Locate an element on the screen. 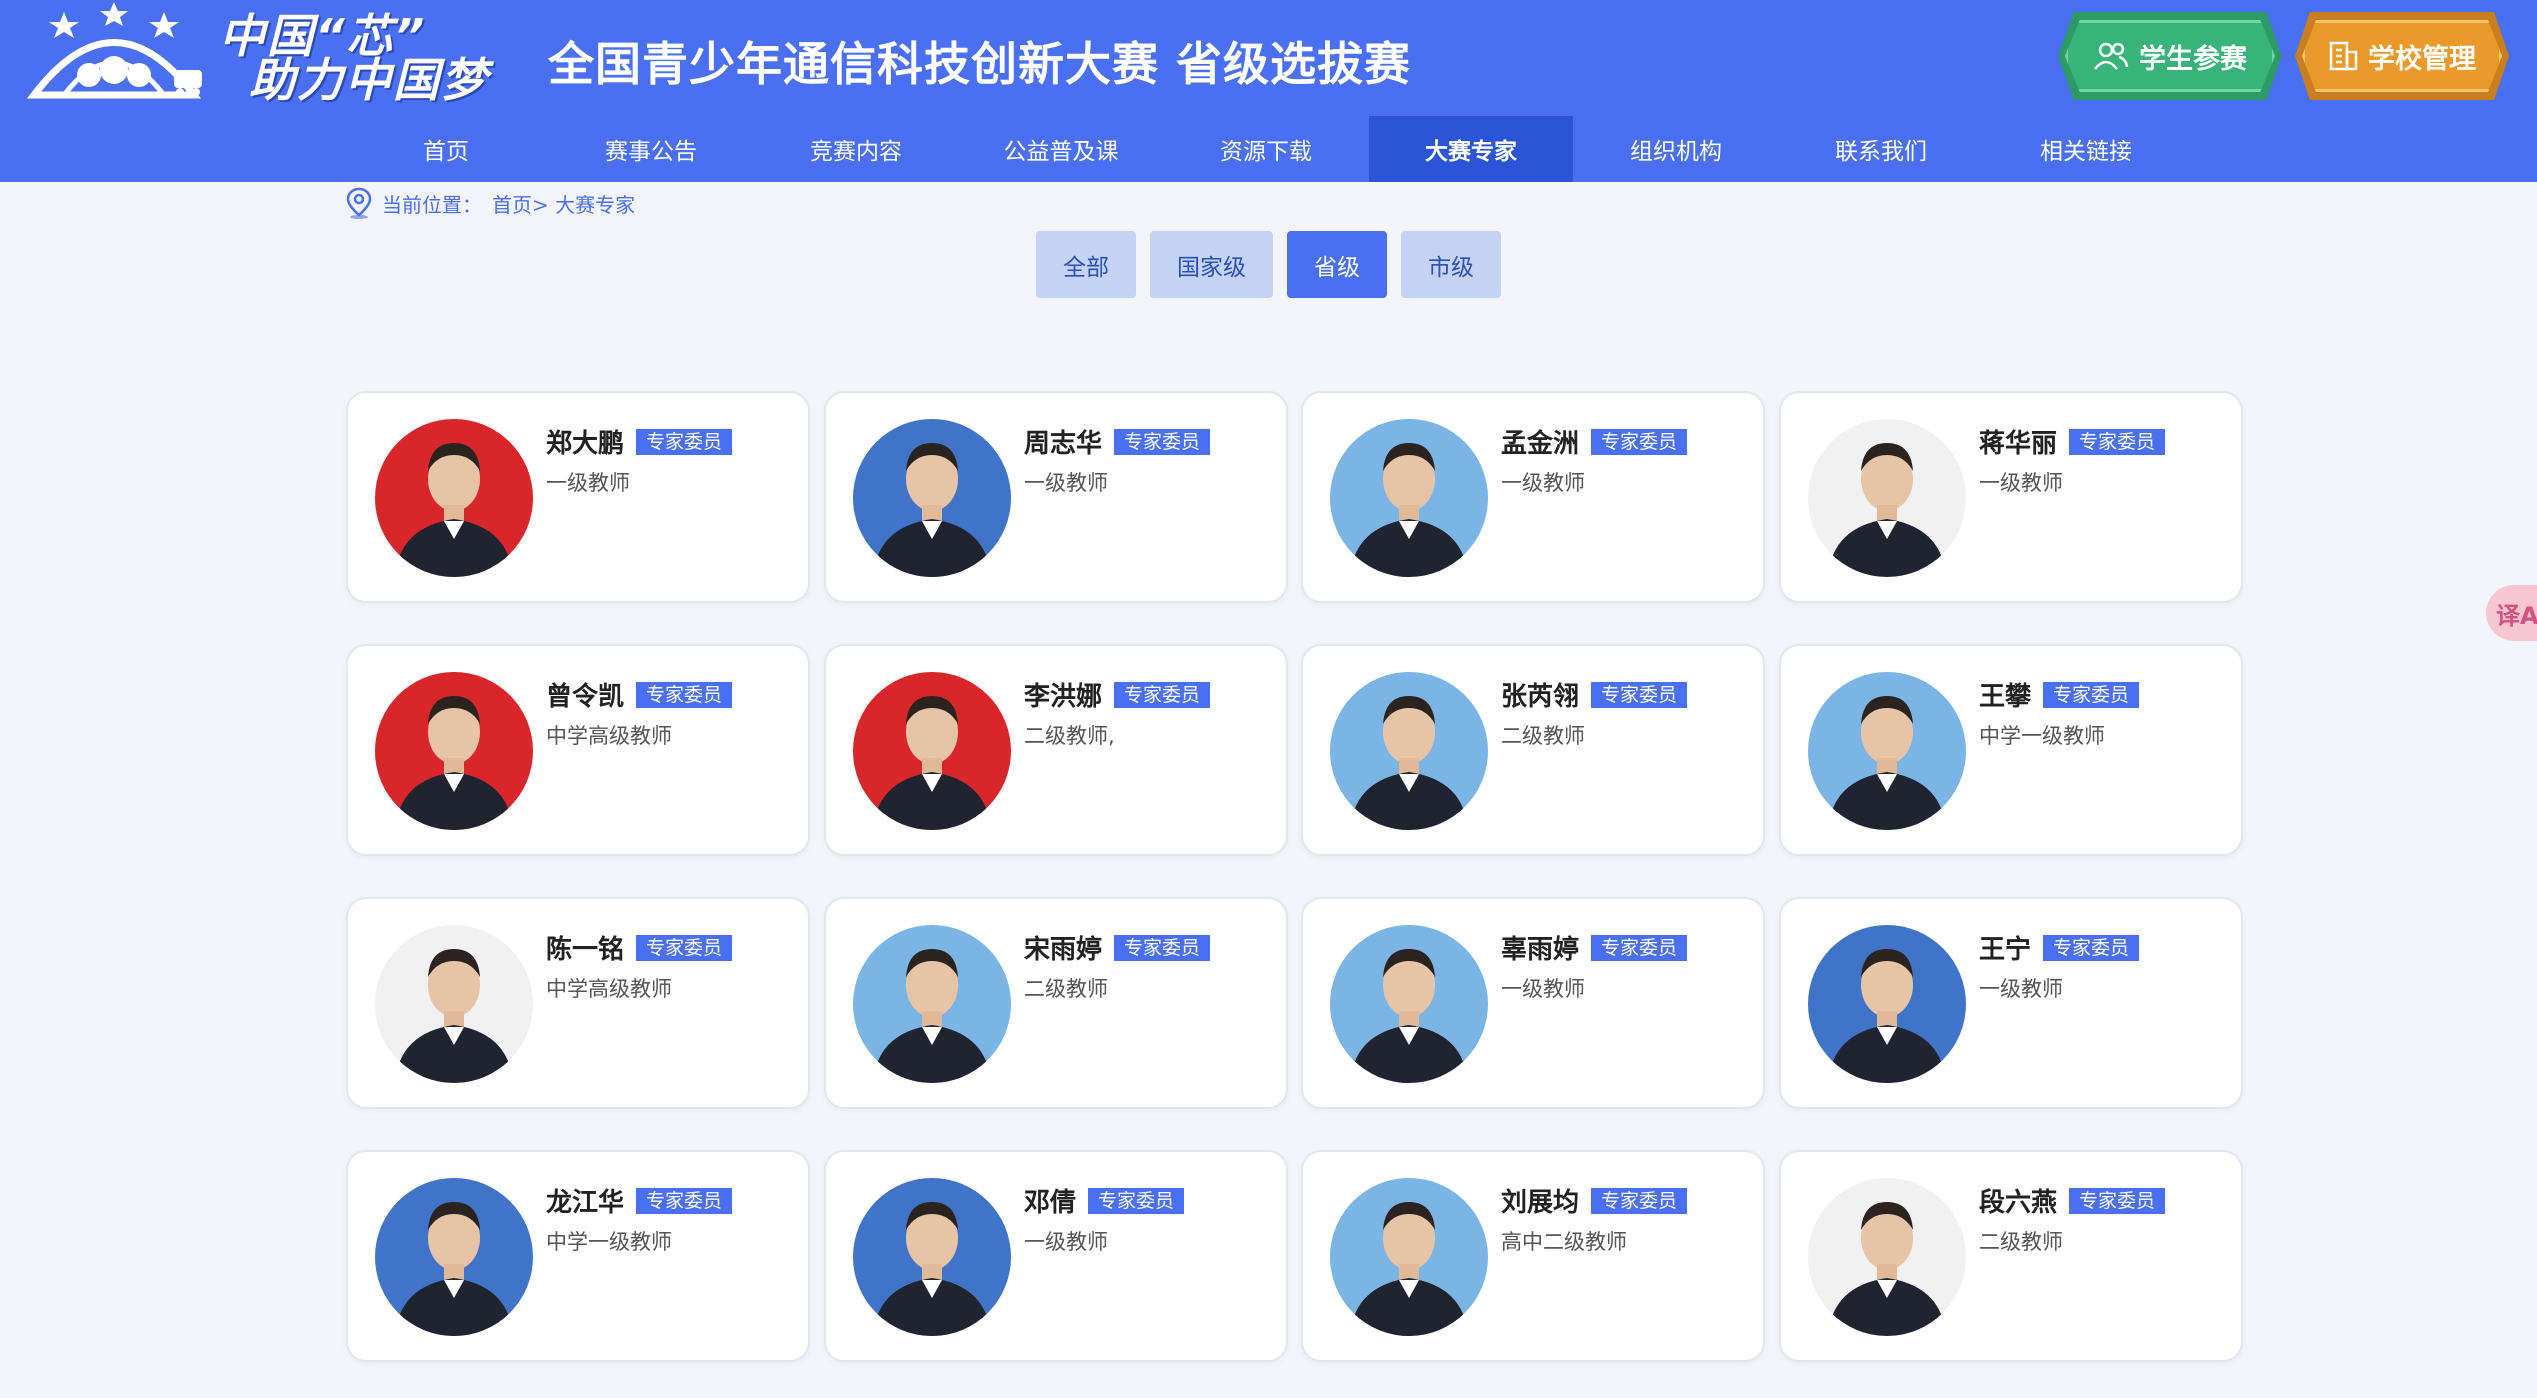  expert-title: 高中二级教师 is located at coordinates (1564, 1242).